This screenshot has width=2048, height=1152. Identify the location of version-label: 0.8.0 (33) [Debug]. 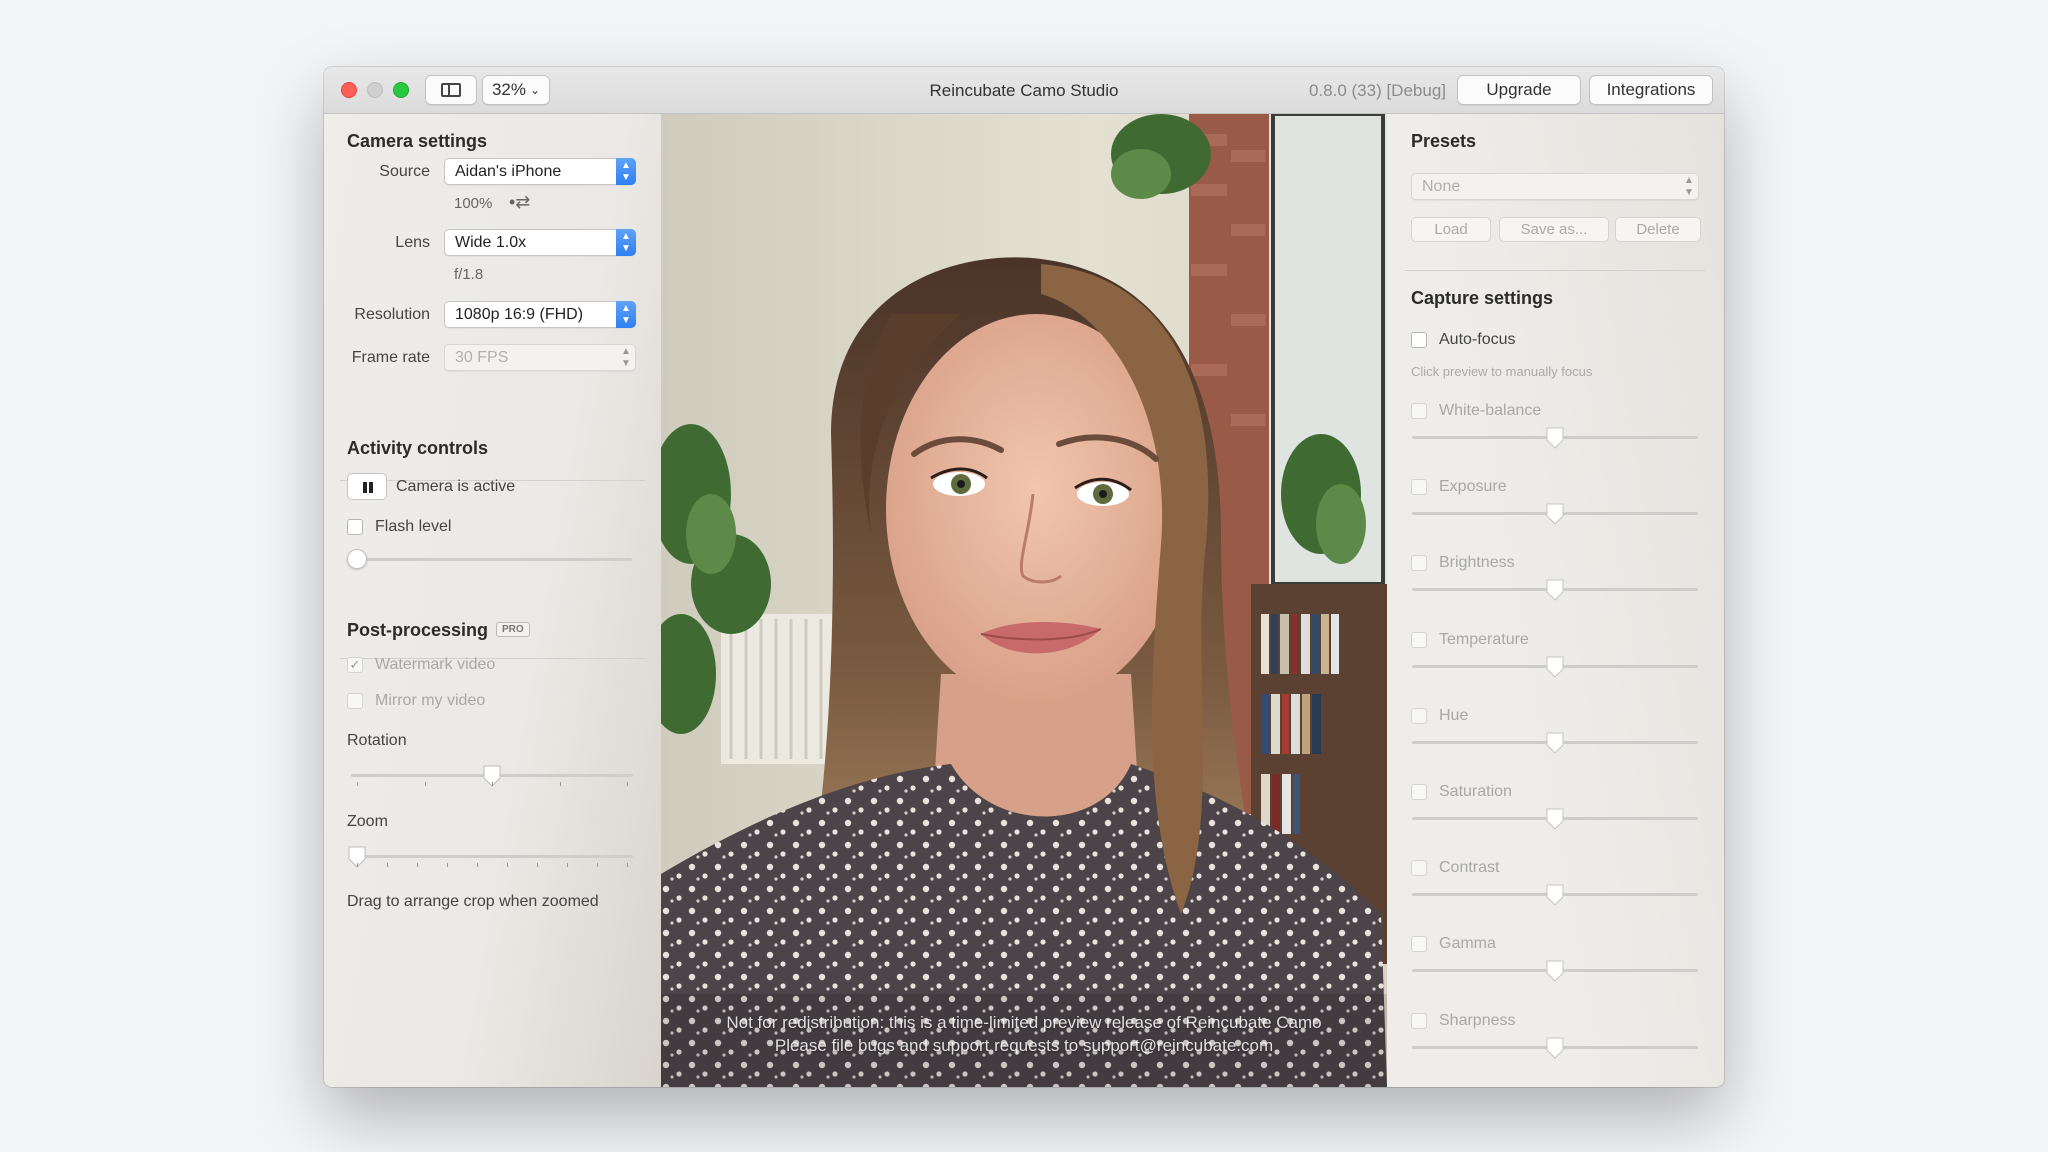
(1377, 90).